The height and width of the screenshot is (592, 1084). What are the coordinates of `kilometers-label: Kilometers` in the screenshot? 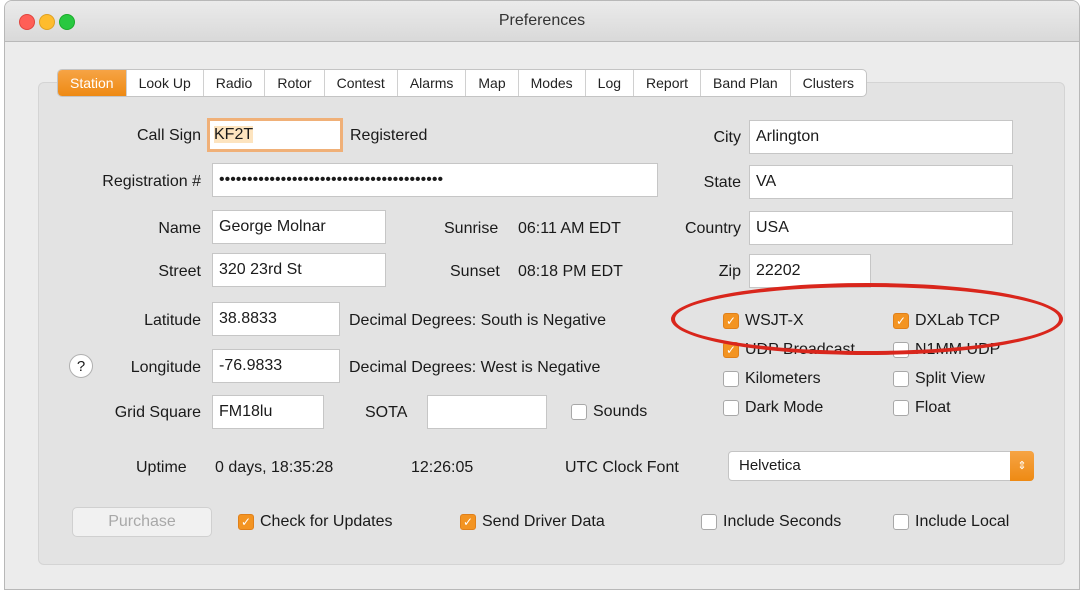 It's located at (783, 378).